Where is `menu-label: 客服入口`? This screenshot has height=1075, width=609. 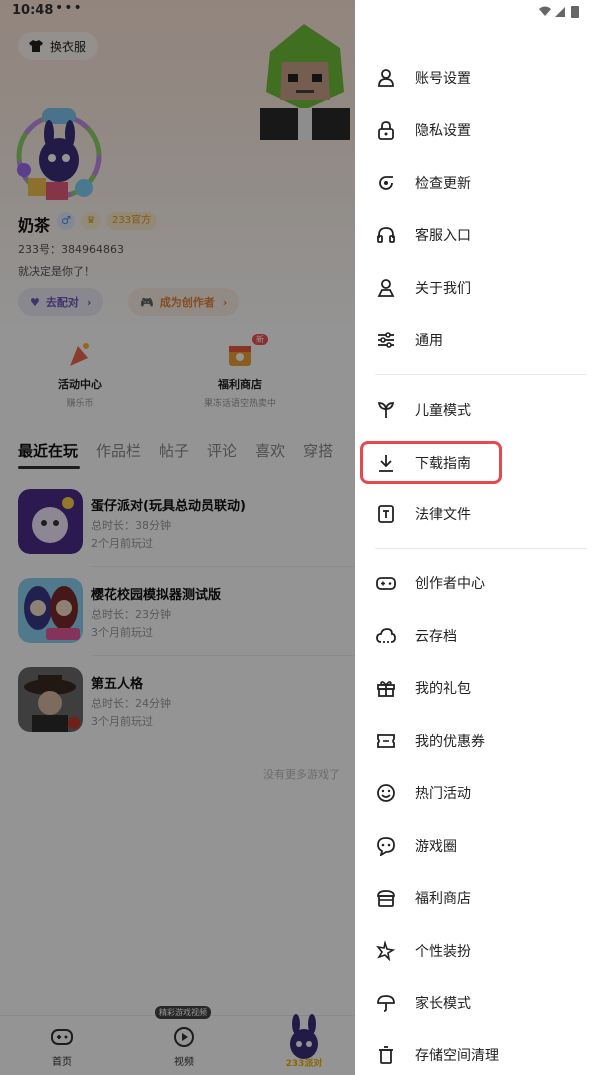
menu-label: 客服入口 is located at coordinates (443, 236).